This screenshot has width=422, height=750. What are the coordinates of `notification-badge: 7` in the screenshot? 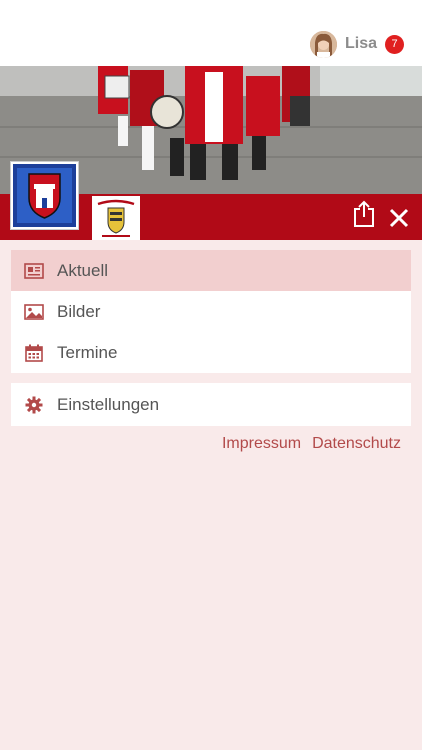 It's located at (394, 44).